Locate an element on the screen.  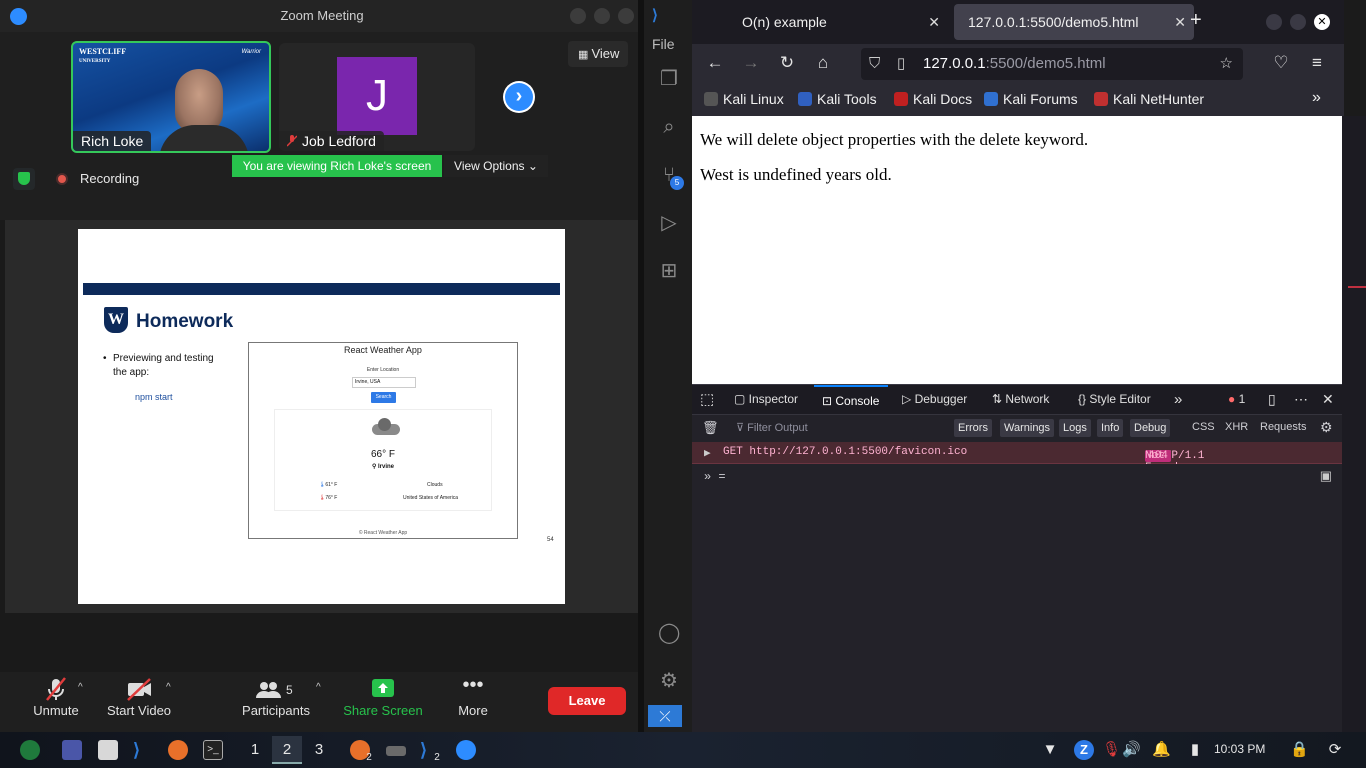
bookmark-kali-tools: Kali Tools is located at coordinates (837, 99).